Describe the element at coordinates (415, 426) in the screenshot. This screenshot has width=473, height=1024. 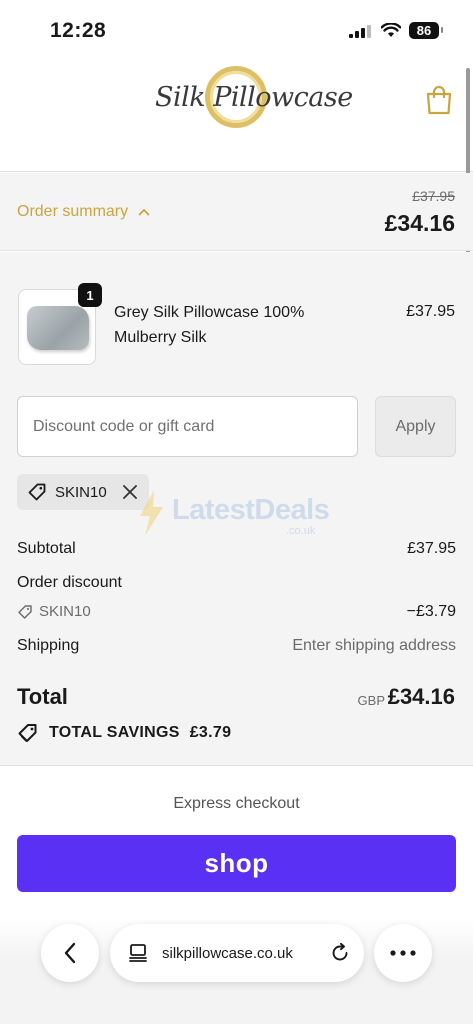
I see `apply-discount-button: Apply` at that location.